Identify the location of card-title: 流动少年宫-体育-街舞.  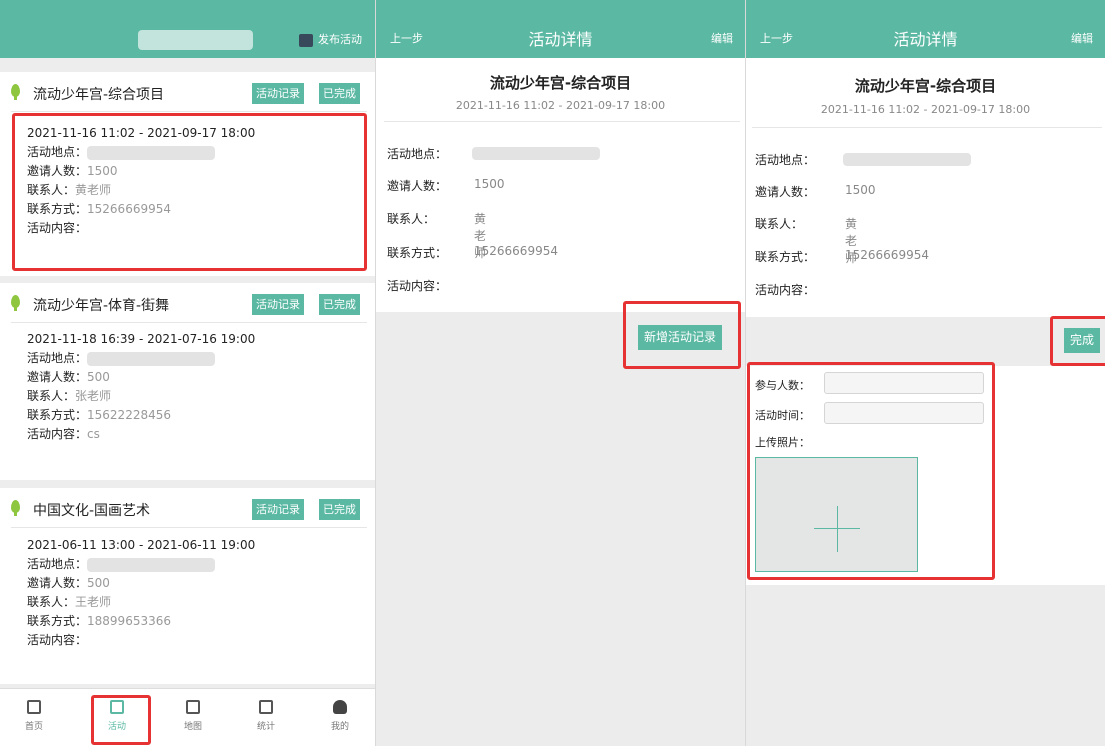
(101, 306).